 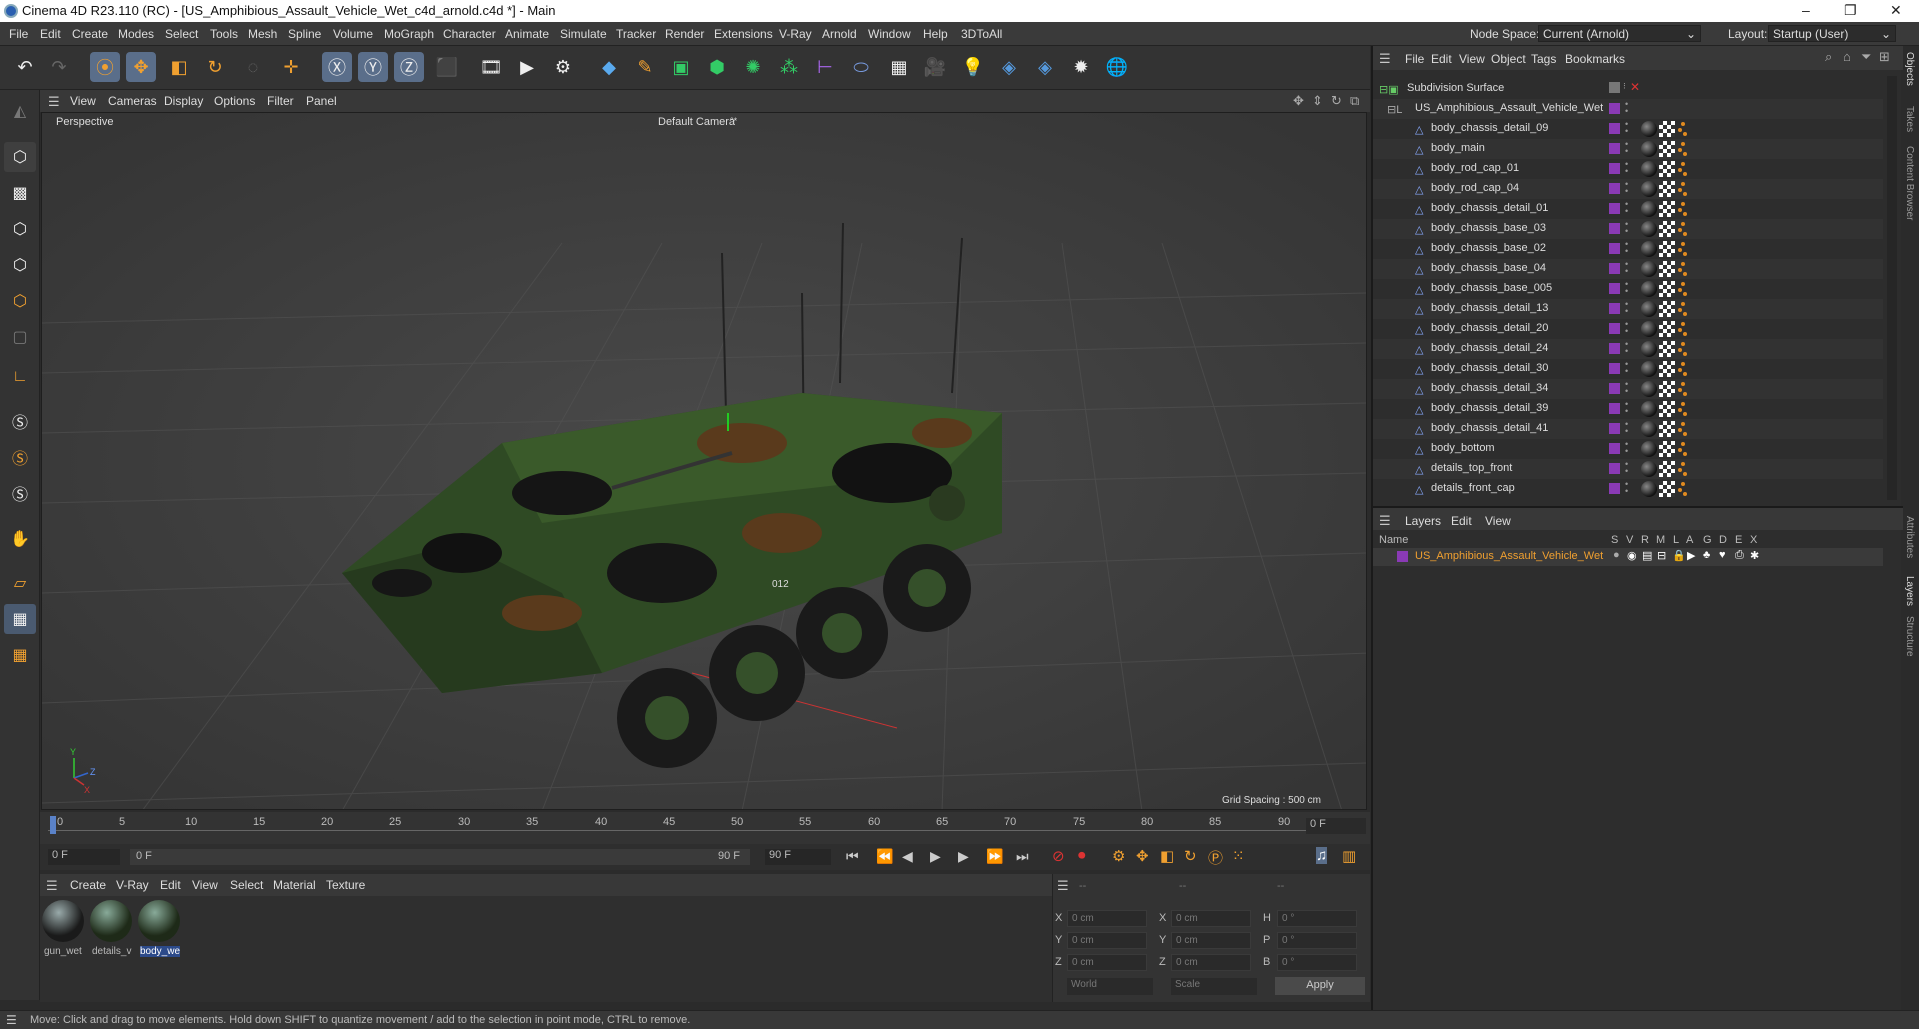 I want to click on mat-menu-create: Create, so click(x=88, y=885).